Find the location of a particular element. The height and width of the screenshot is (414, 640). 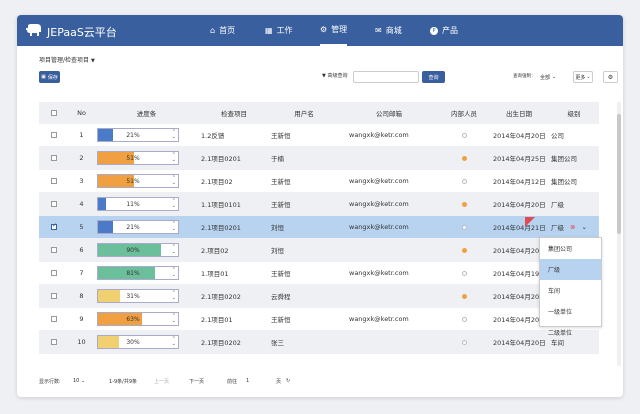

next-page-button: 下一页 is located at coordinates (196, 381).